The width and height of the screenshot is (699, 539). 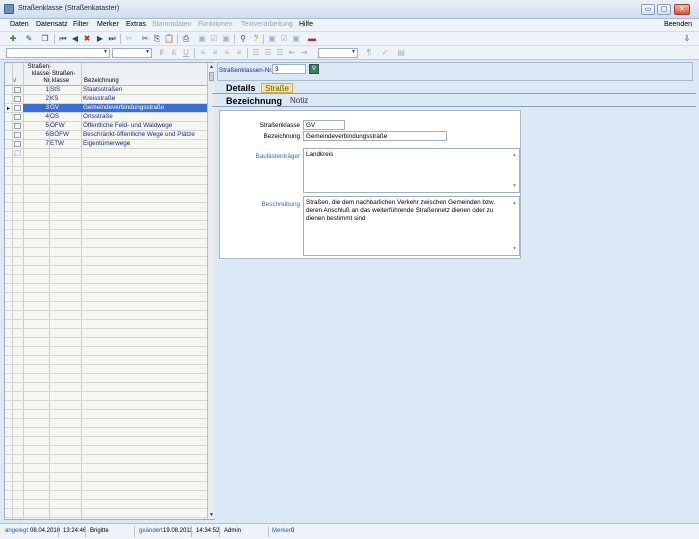 What do you see at coordinates (239, 53) in the screenshot?
I see `justify-icon: ≡` at bounding box center [239, 53].